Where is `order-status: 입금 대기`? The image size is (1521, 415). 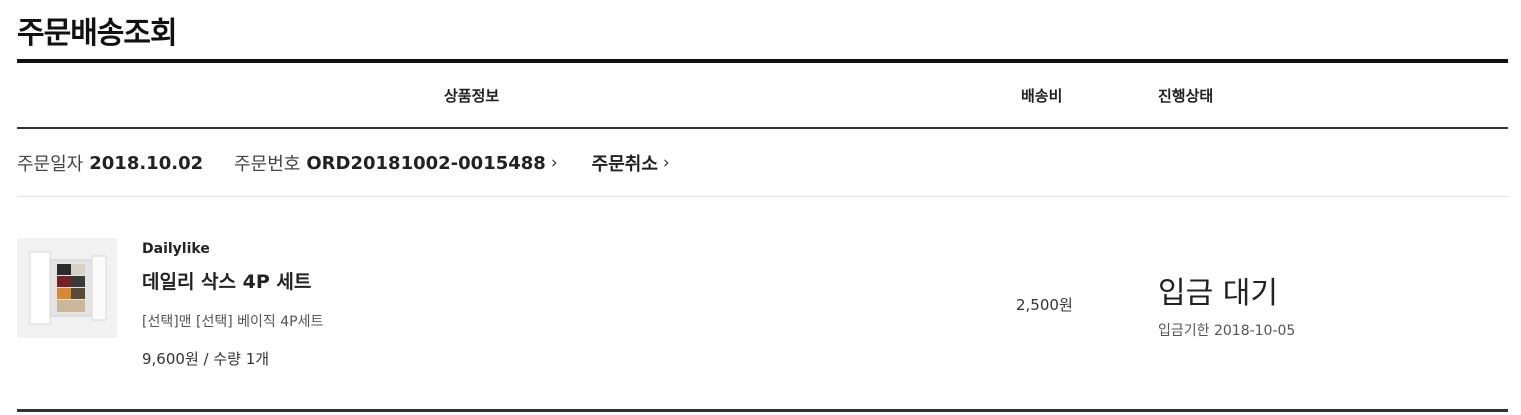 order-status: 입금 대기 is located at coordinates (1218, 293).